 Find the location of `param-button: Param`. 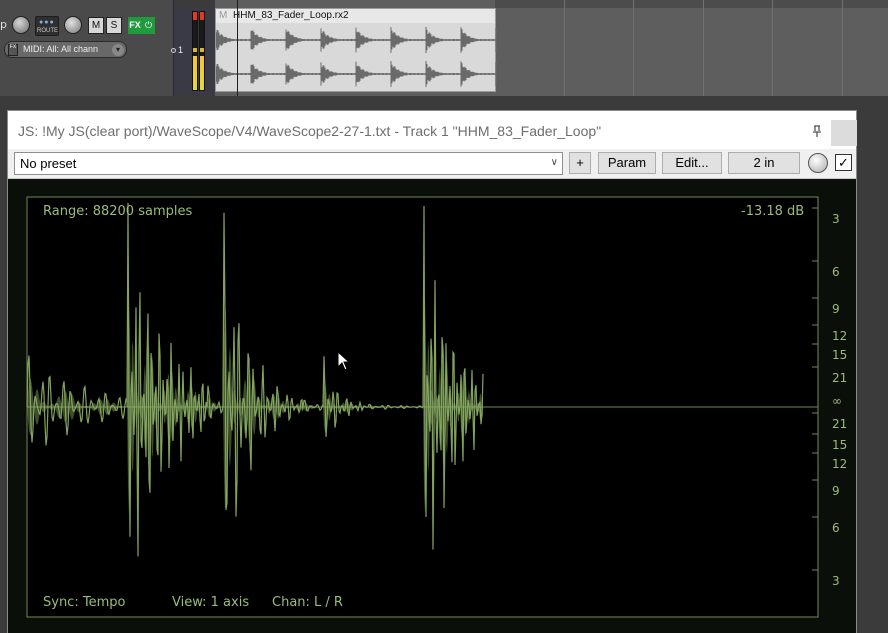

param-button: Param is located at coordinates (627, 163).